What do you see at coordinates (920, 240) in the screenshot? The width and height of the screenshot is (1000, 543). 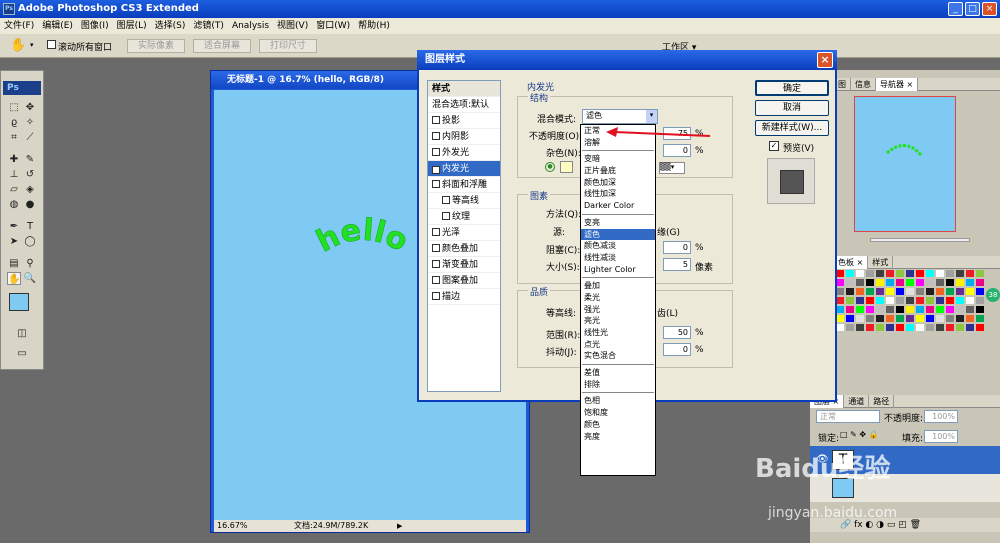 I see `navigator-zoom-slider` at bounding box center [920, 240].